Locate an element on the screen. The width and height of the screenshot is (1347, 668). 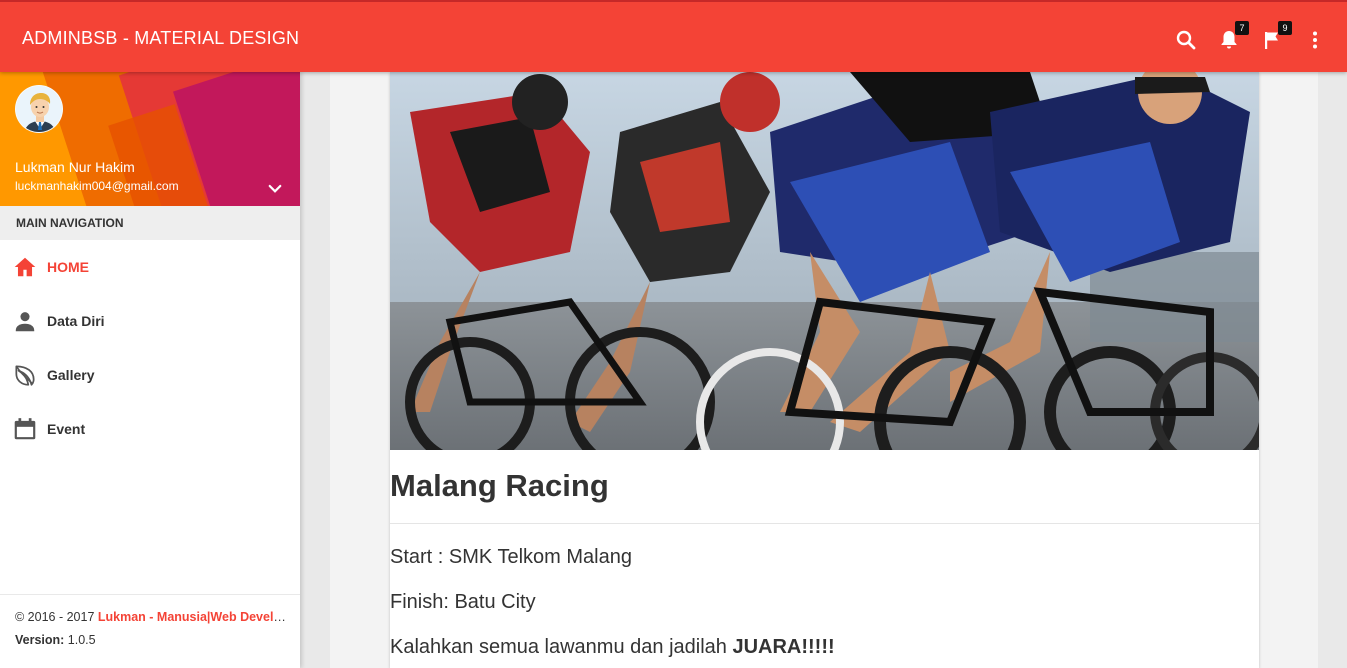
chevron-down-icon is located at coordinates (275, 189).